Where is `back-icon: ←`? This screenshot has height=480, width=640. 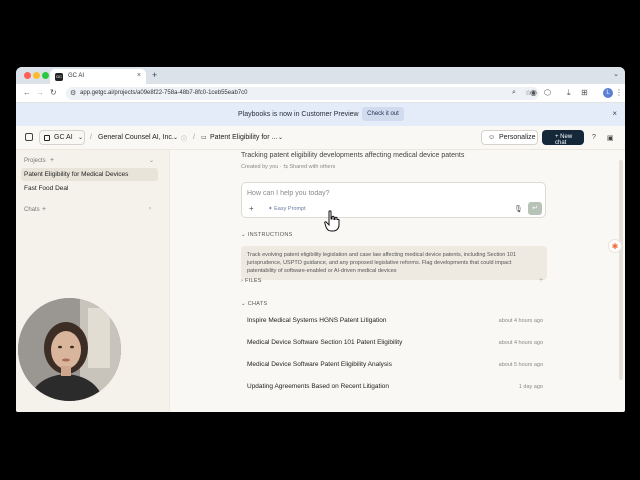
back-icon: ← is located at coordinates (27, 92).